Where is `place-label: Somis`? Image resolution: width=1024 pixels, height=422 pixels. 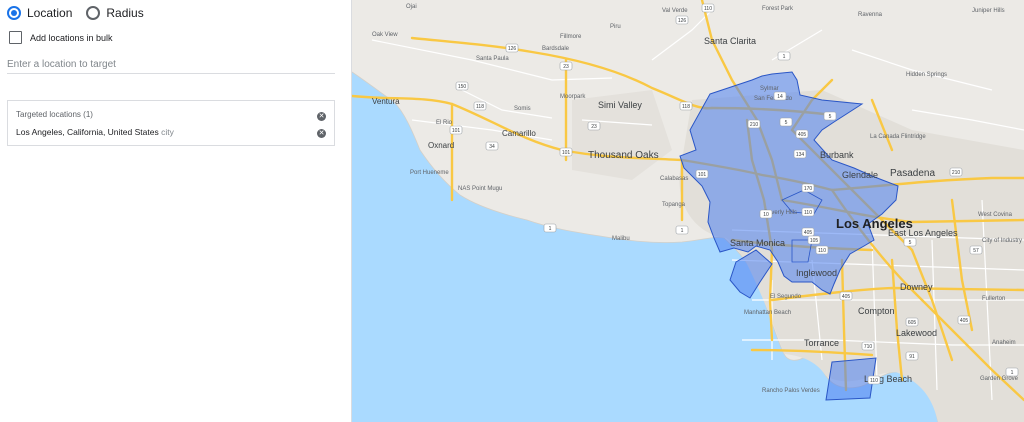
place-label: Somis is located at coordinates (522, 109).